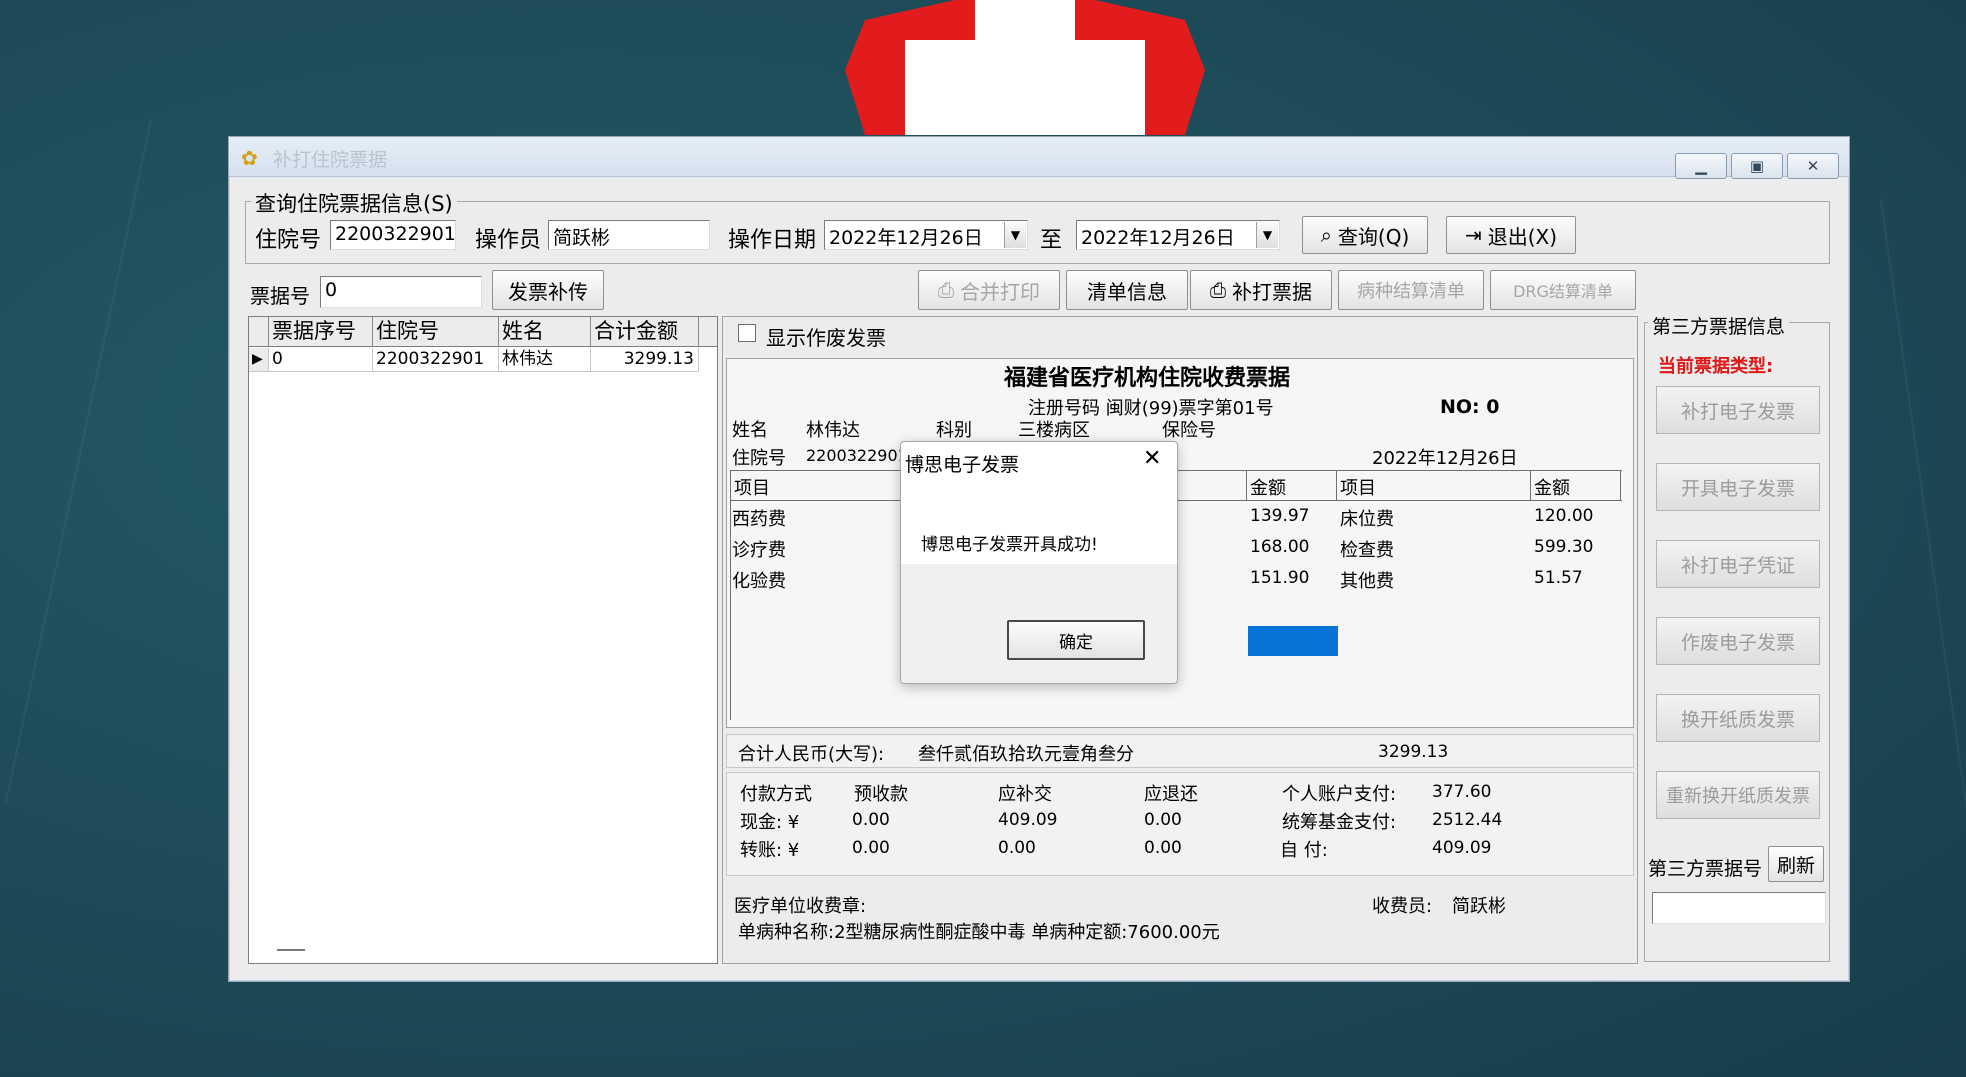 The image size is (1966, 1077). I want to click on transfer-pay: 0.00, so click(1017, 848).